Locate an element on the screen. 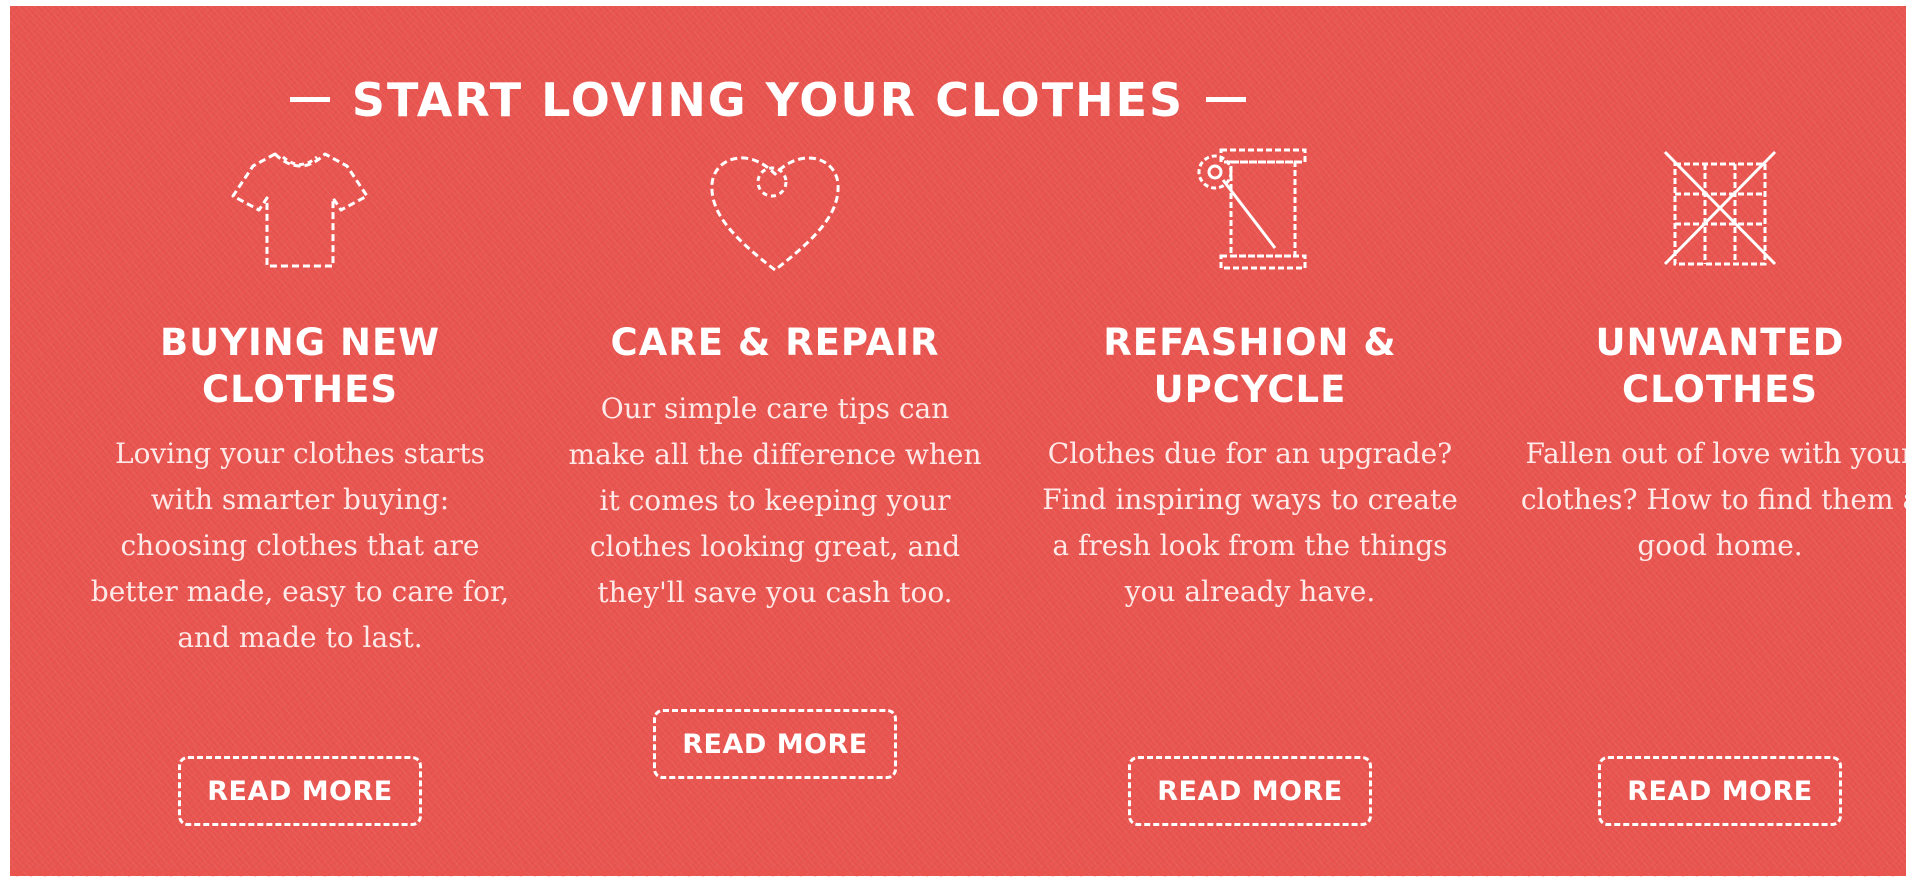 The width and height of the screenshot is (1906, 889). heart-icon is located at coordinates (775, 214).